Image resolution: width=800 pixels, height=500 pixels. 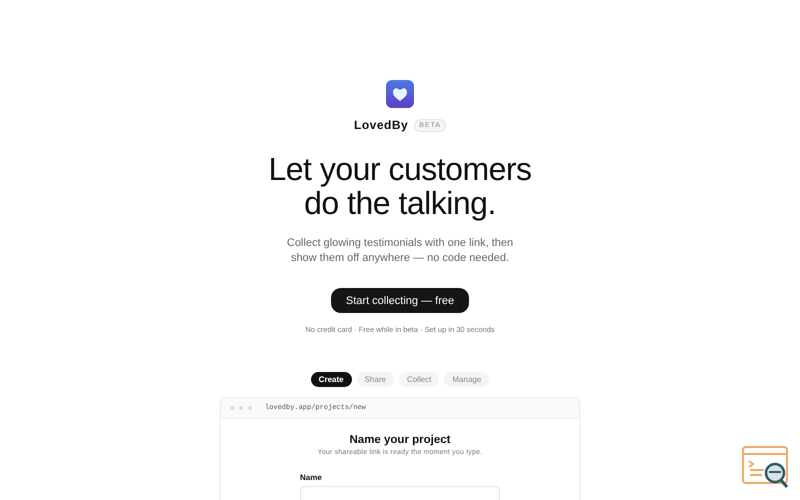 I want to click on brand-name: LovedBy, so click(x=381, y=125).